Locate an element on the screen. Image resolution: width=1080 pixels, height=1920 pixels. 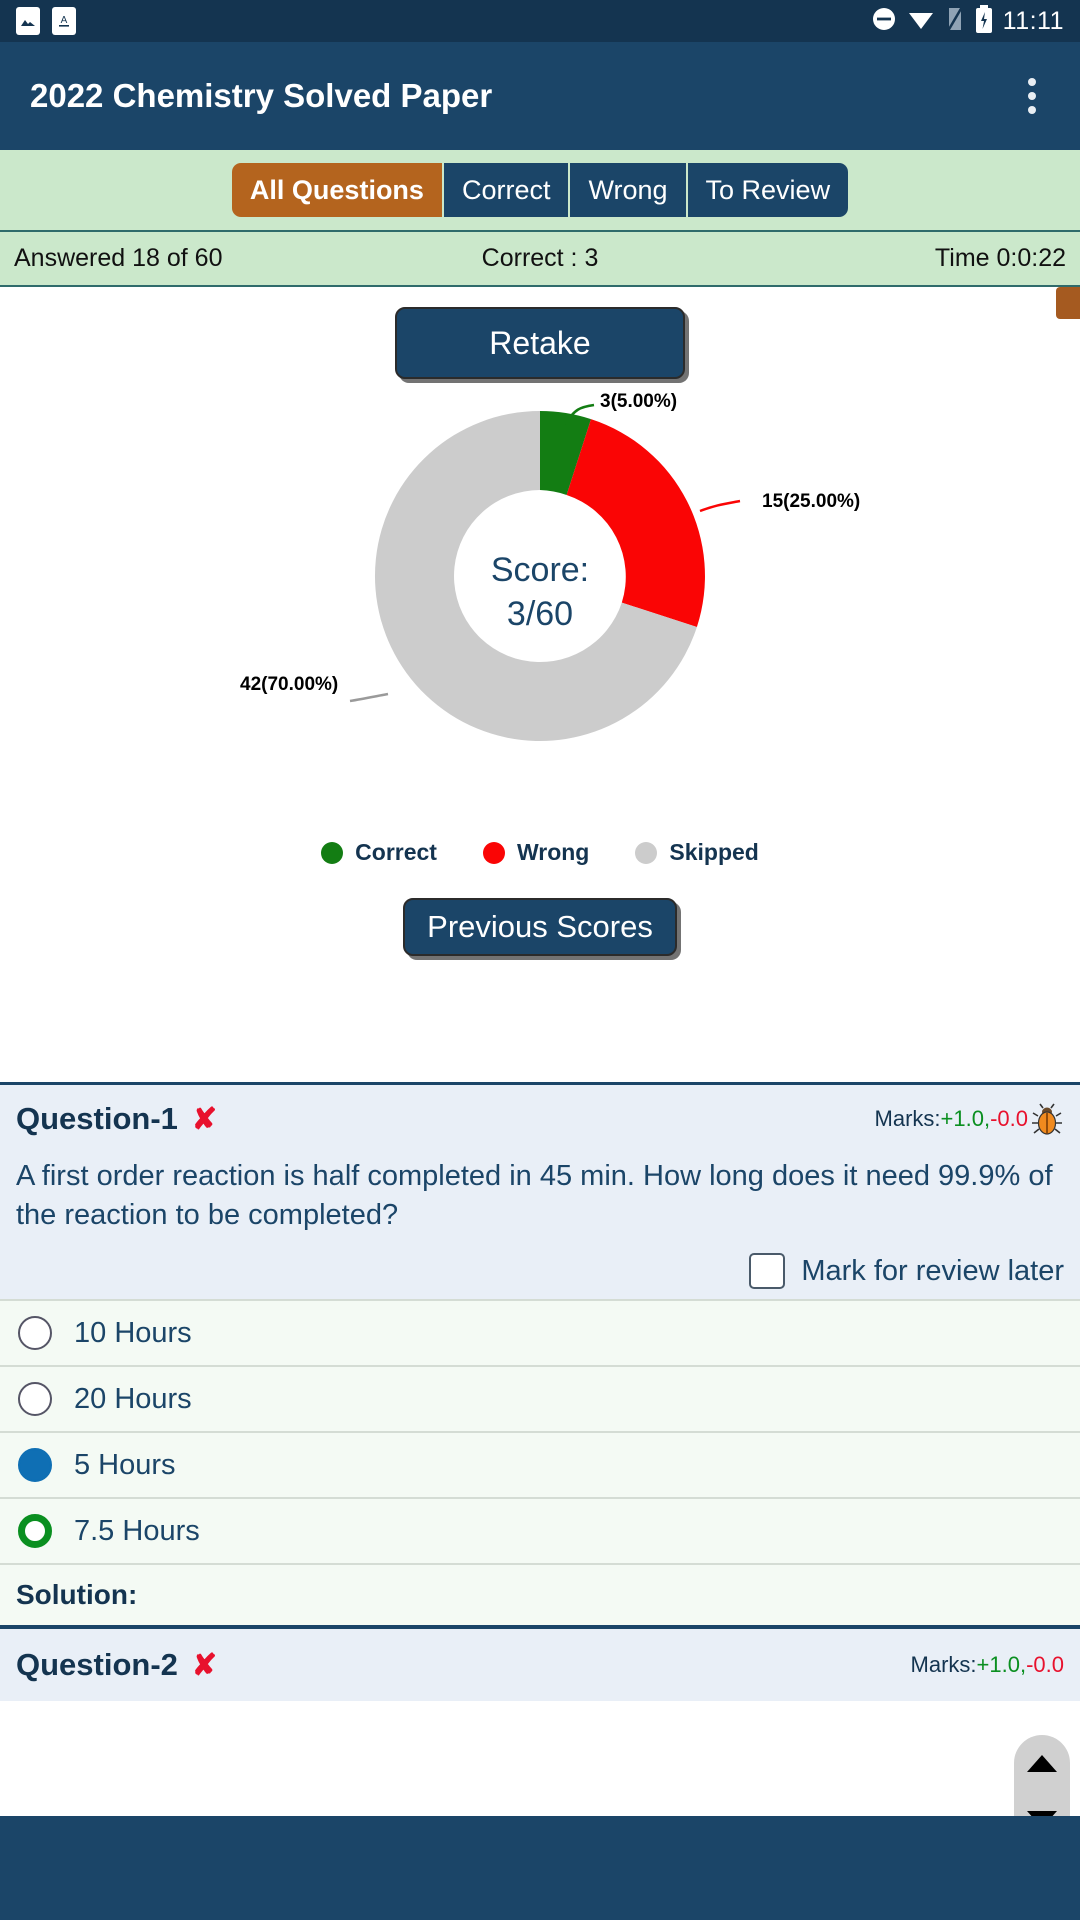
question-card-next: Question-2 ✘ Marks: +1.0, -0.0 is located at coordinates (540, 1663).